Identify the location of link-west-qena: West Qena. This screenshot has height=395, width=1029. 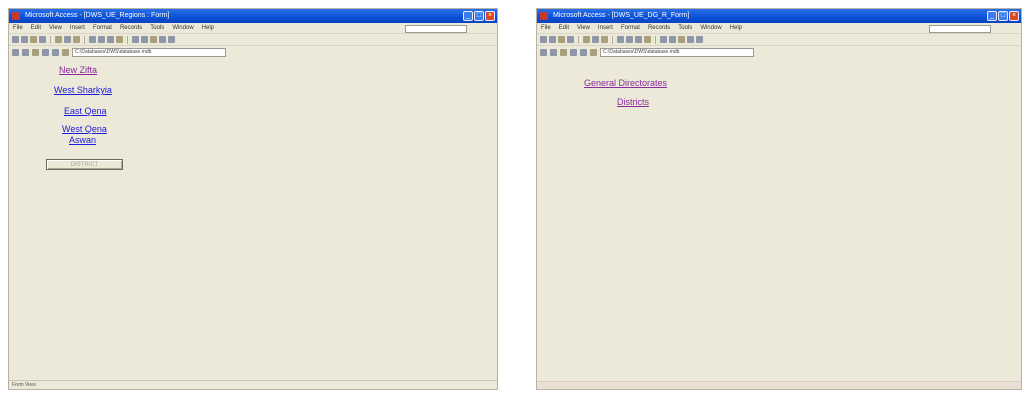
(84, 129).